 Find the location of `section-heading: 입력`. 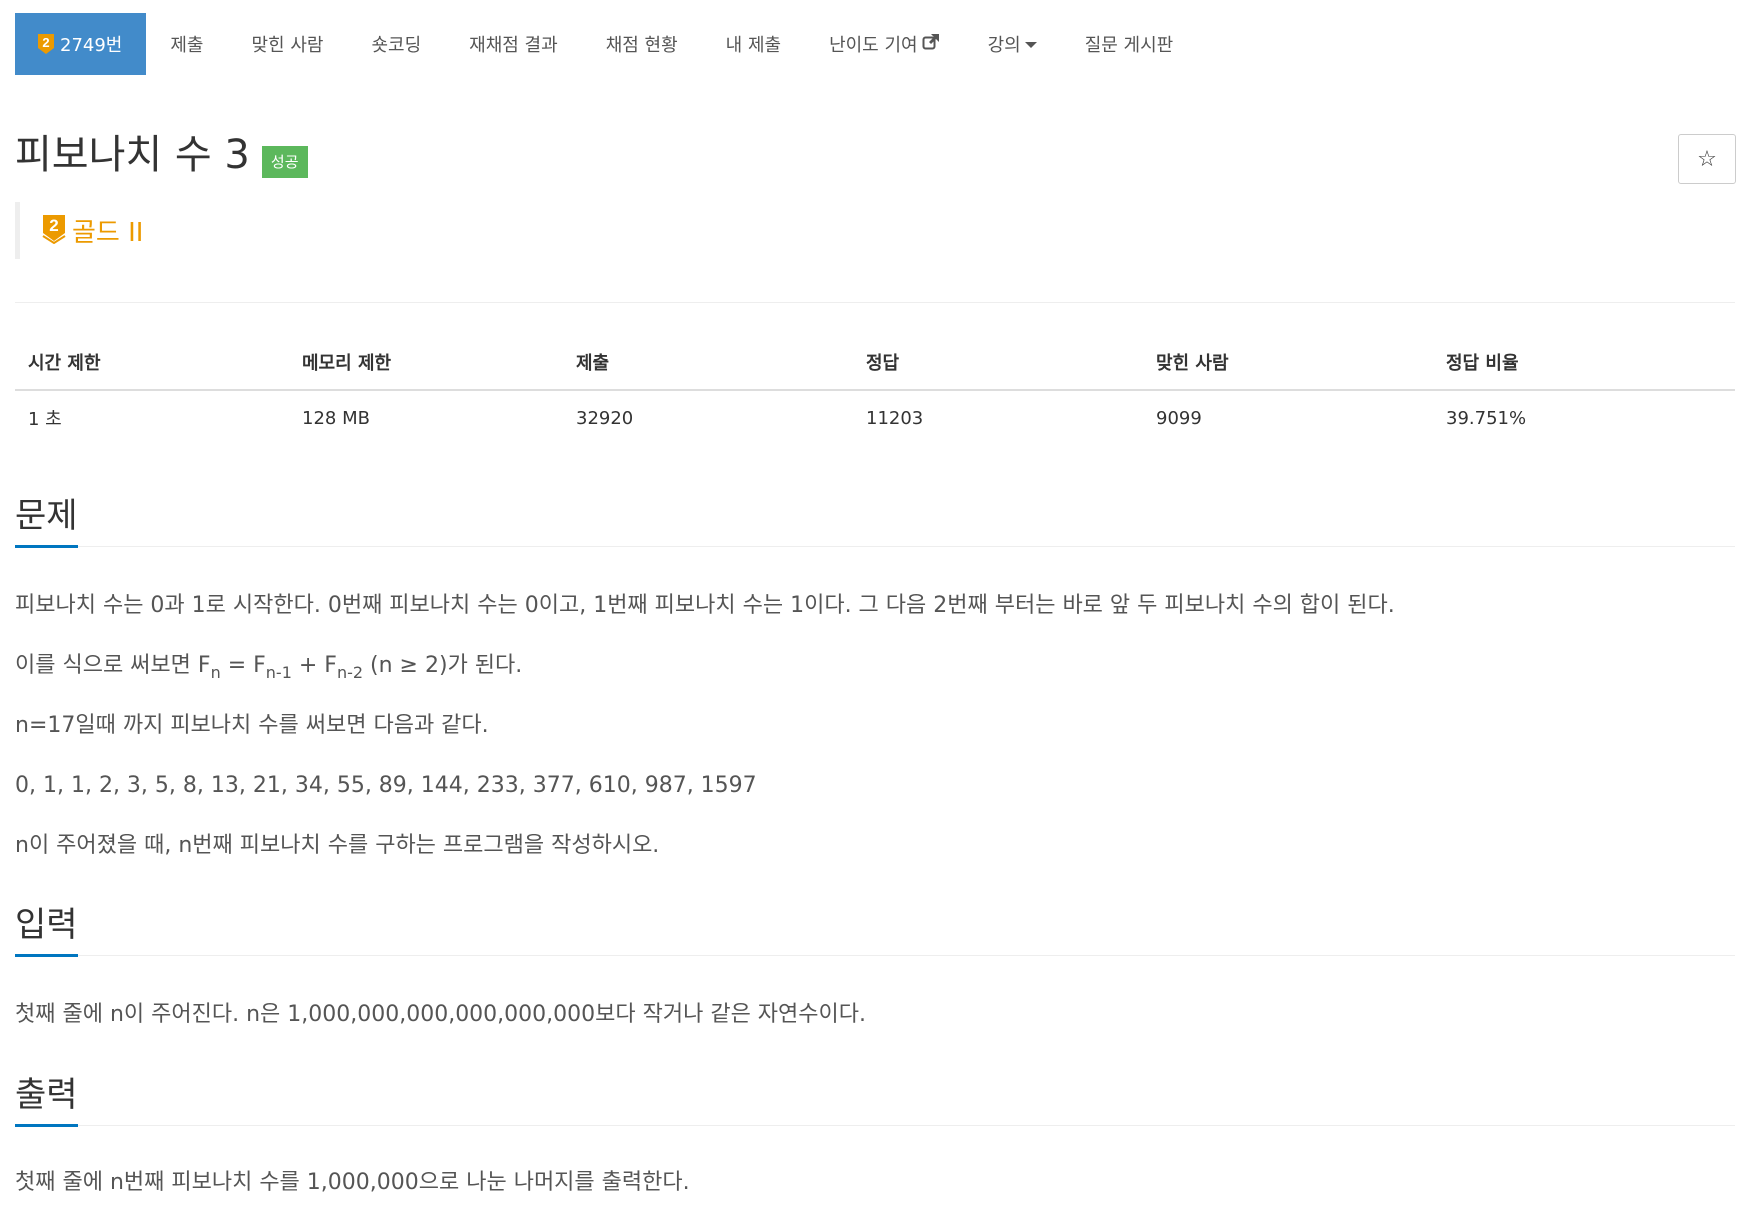

section-heading: 입력 is located at coordinates (46, 930).